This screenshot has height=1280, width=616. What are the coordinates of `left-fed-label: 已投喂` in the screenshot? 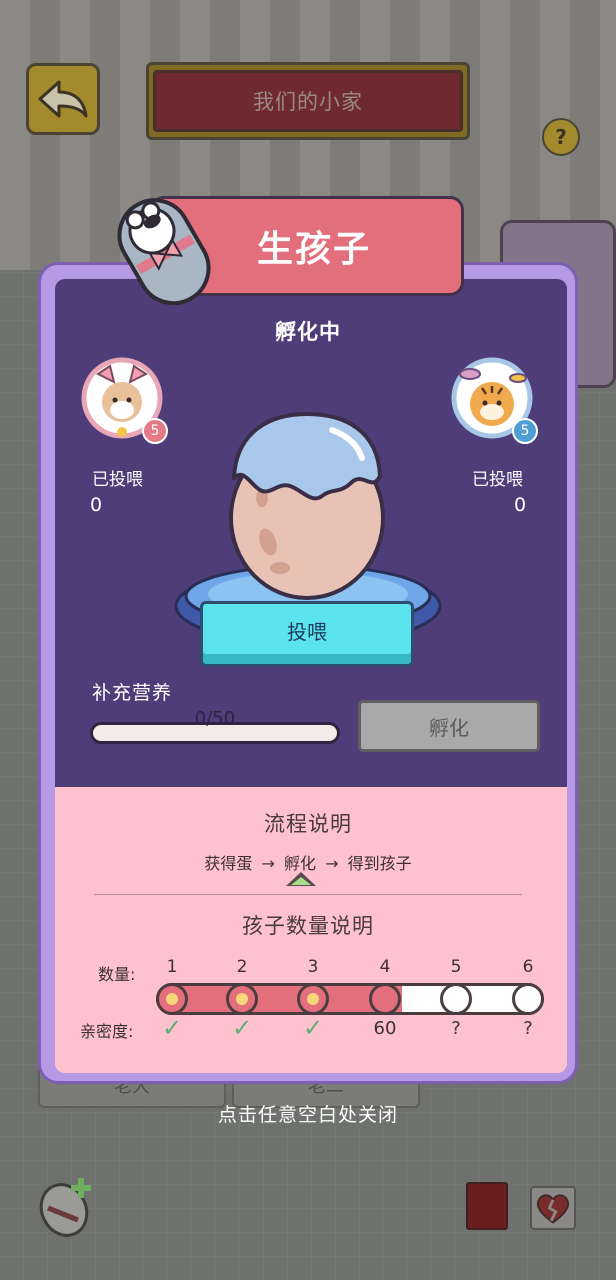 It's located at (117, 480).